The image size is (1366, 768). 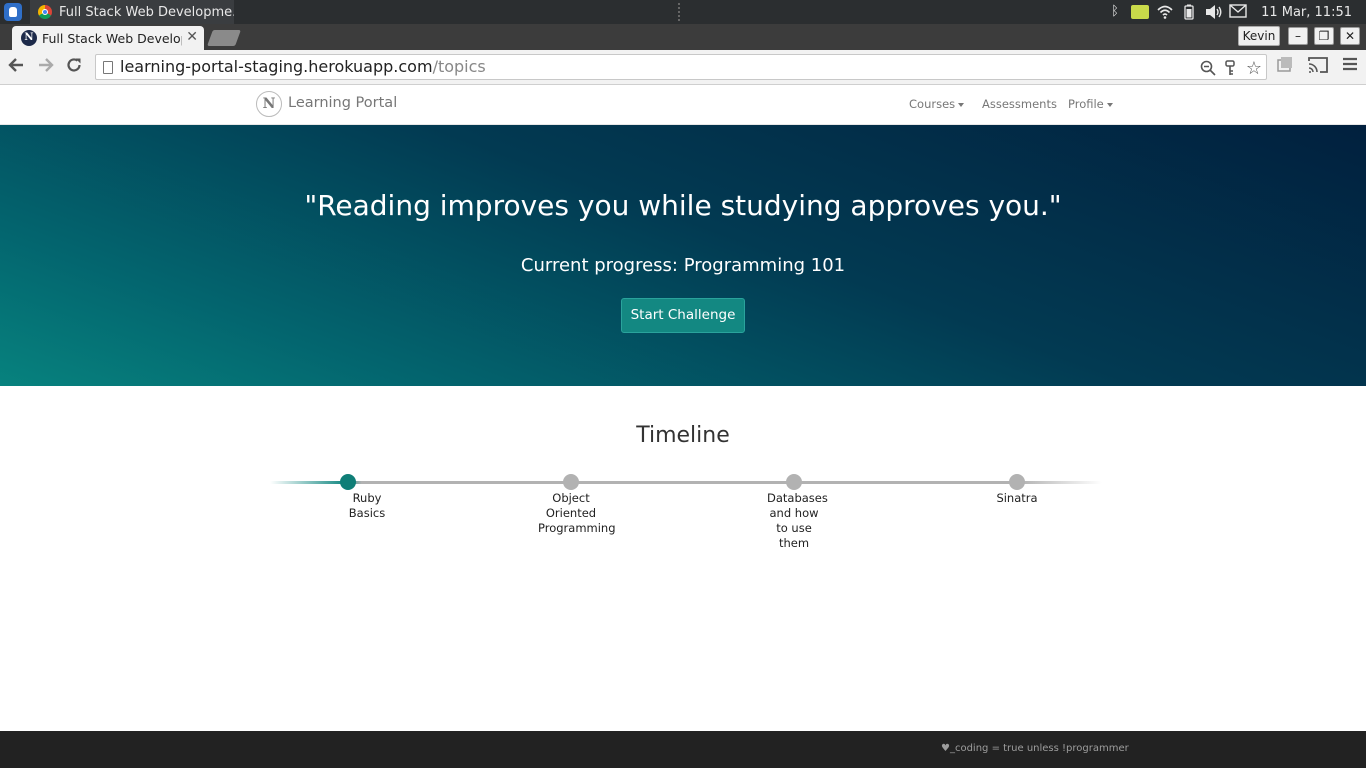 I want to click on browser-tab-strip: N Full Stack Web Developme ✕ Kevin – ❐ ✕, so click(x=683, y=37).